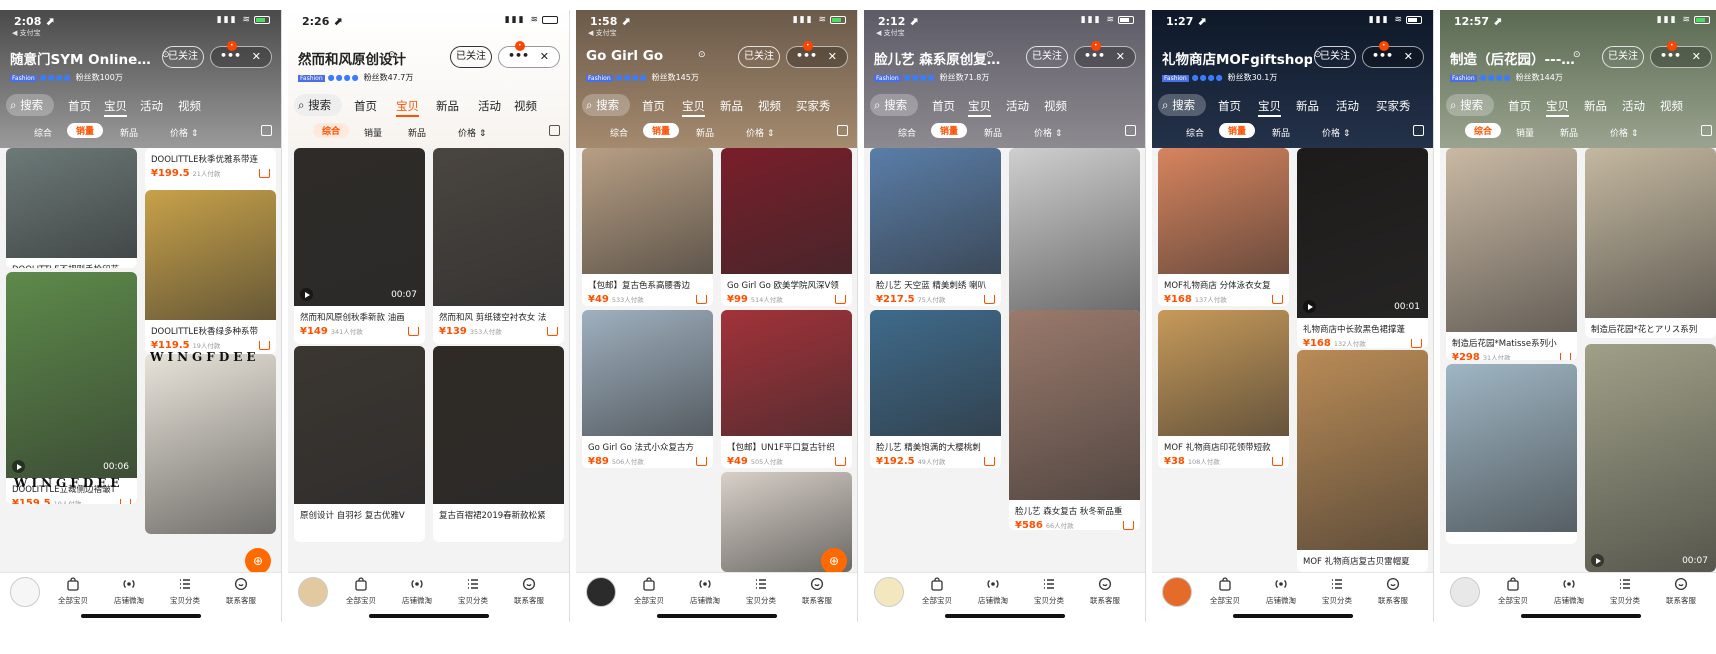 The width and height of the screenshot is (1716, 654). I want to click on product-card: MOF礼物商店 分体泳衣女复 ¥168 137人付款, so click(1223, 227).